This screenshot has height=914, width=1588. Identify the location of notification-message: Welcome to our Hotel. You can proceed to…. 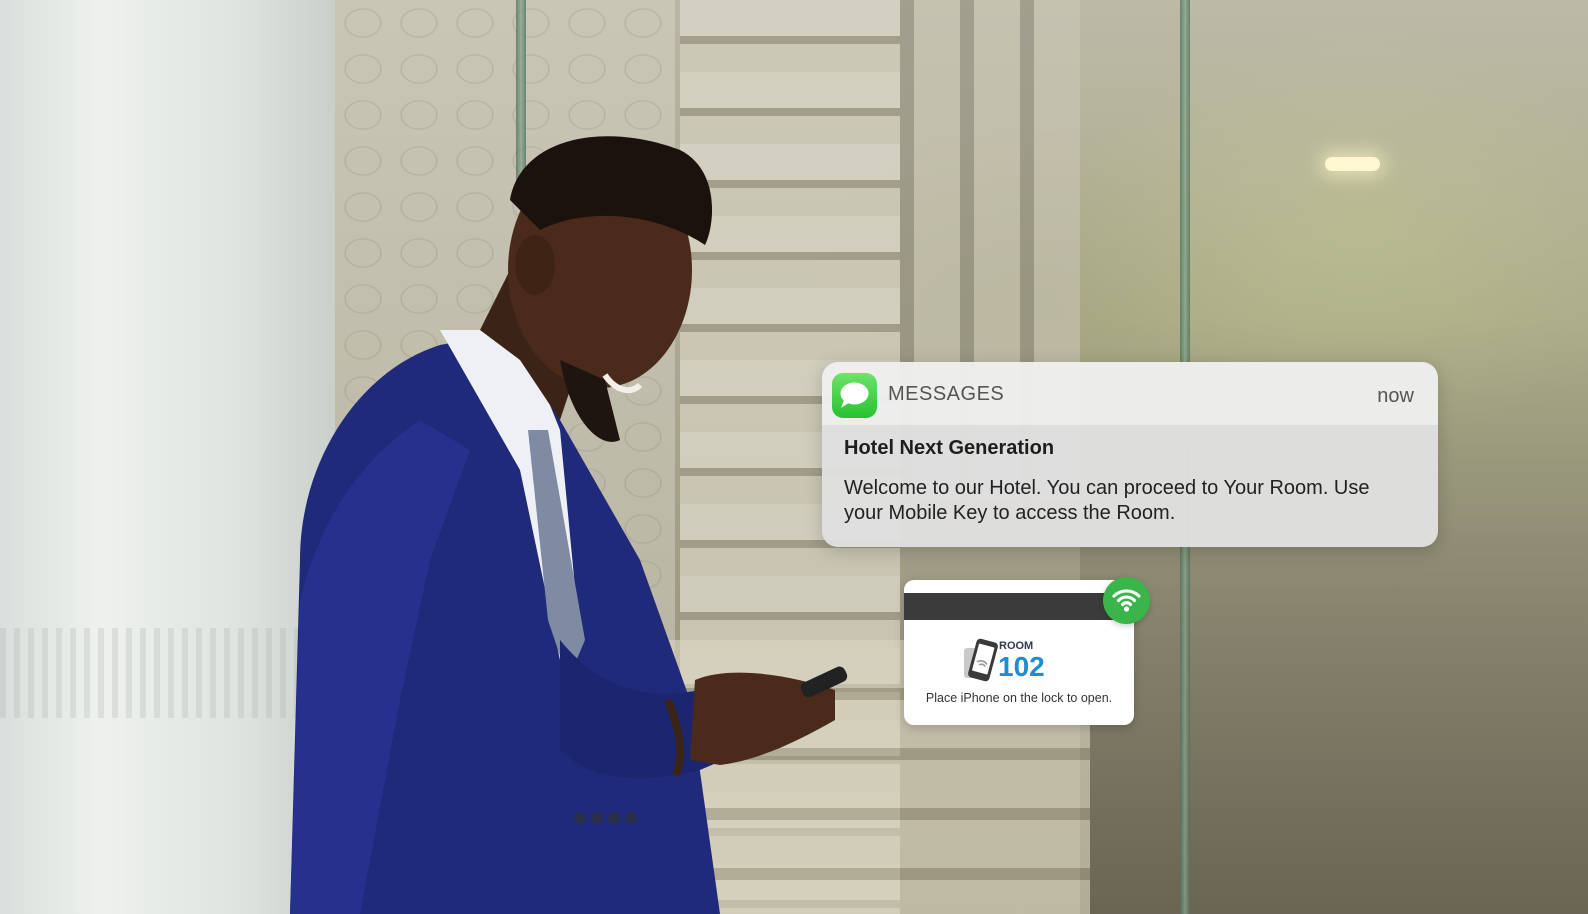
(1107, 500).